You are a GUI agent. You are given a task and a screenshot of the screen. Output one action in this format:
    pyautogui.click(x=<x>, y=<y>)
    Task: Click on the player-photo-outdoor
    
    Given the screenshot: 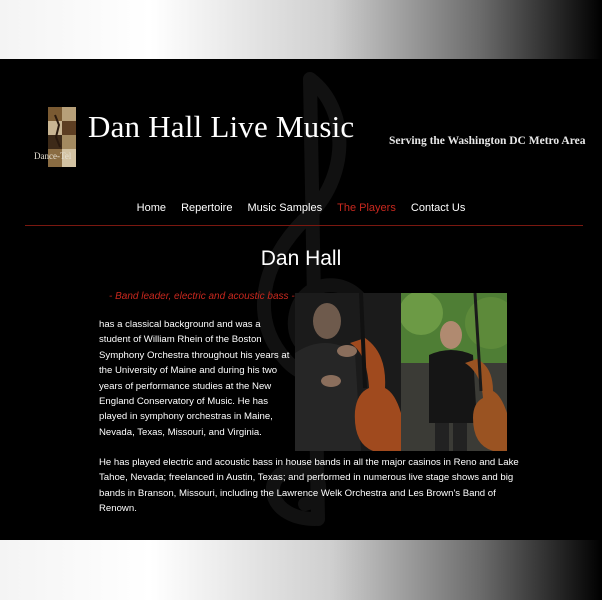 What is the action you would take?
    pyautogui.click(x=454, y=372)
    